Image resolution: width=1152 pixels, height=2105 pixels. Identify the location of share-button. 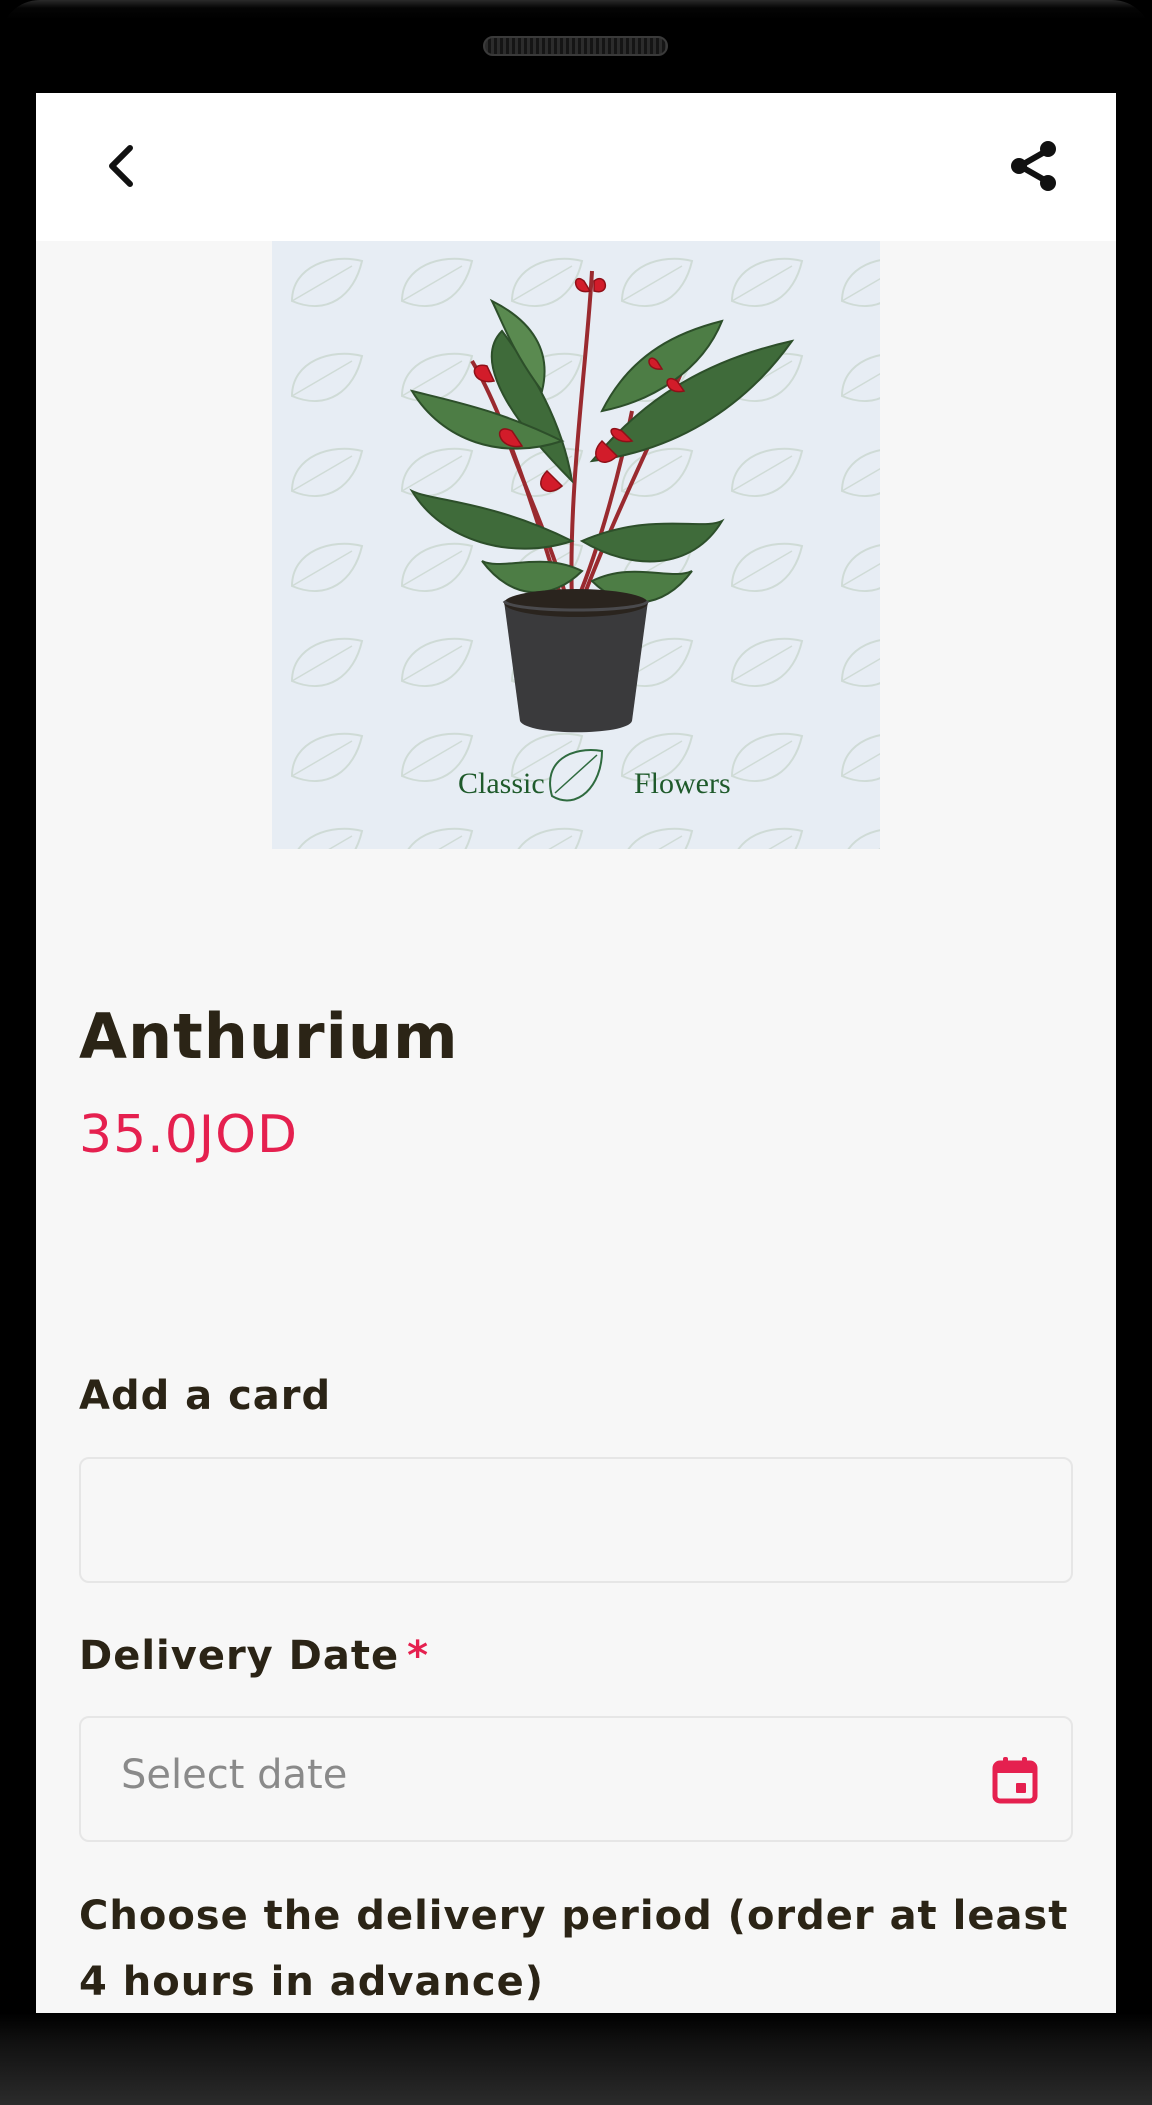
(1034, 166).